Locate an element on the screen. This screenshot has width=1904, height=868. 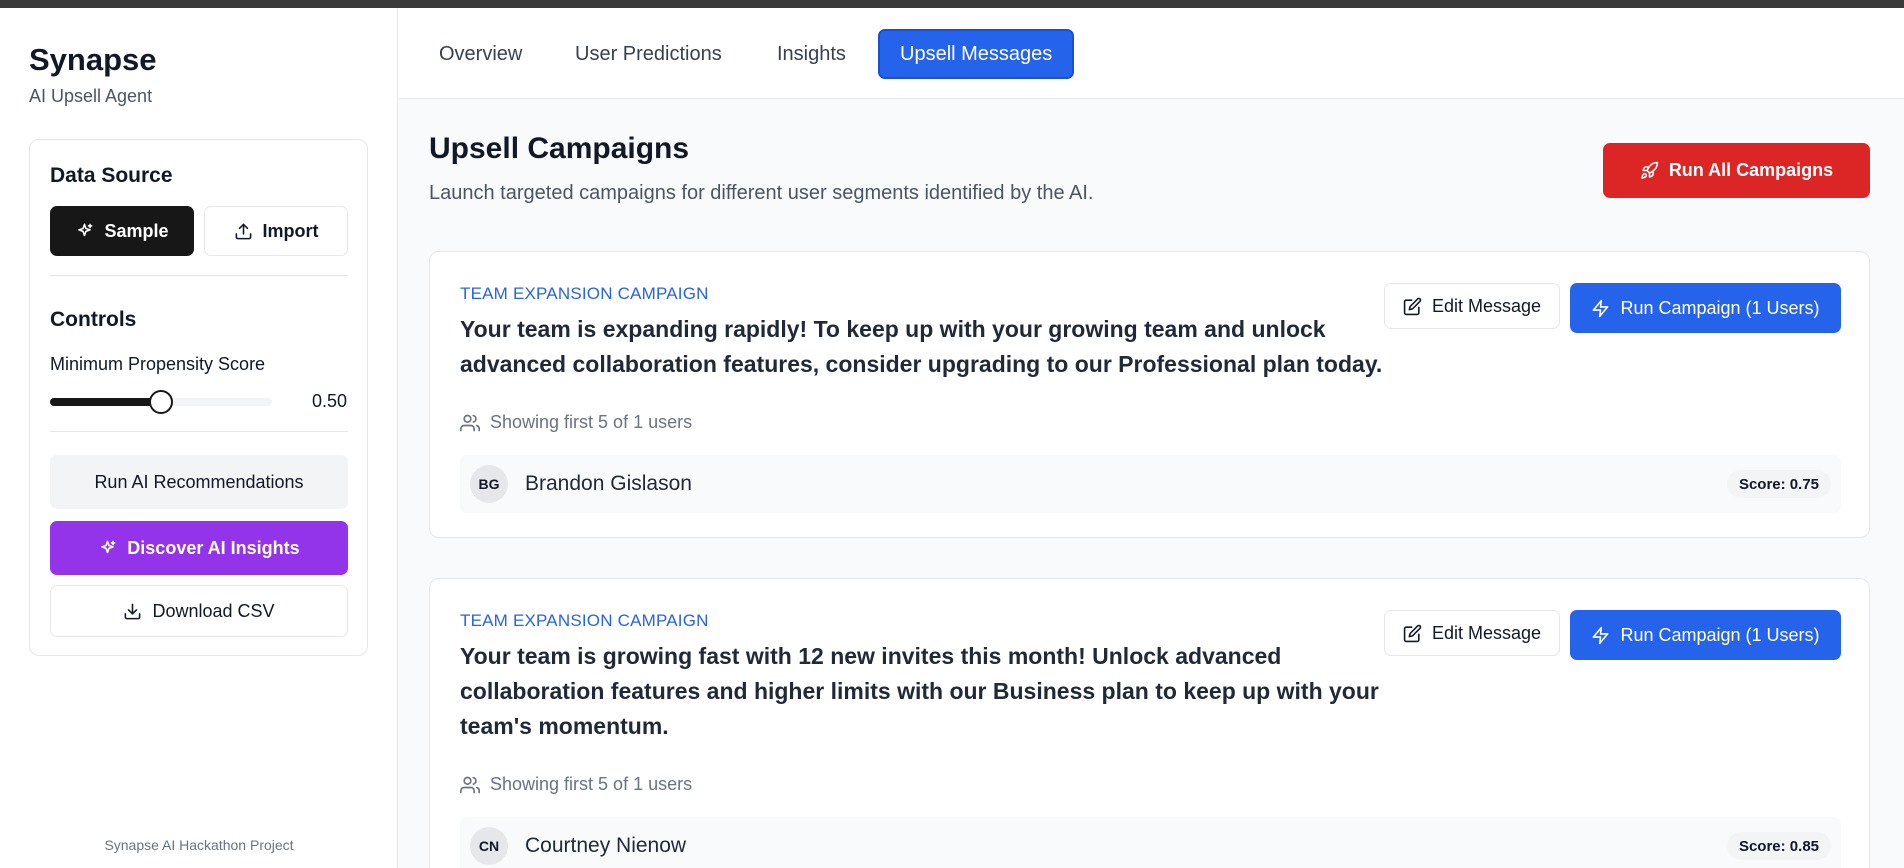
brand-subtitle: AI Upsell Agent is located at coordinates (91, 96).